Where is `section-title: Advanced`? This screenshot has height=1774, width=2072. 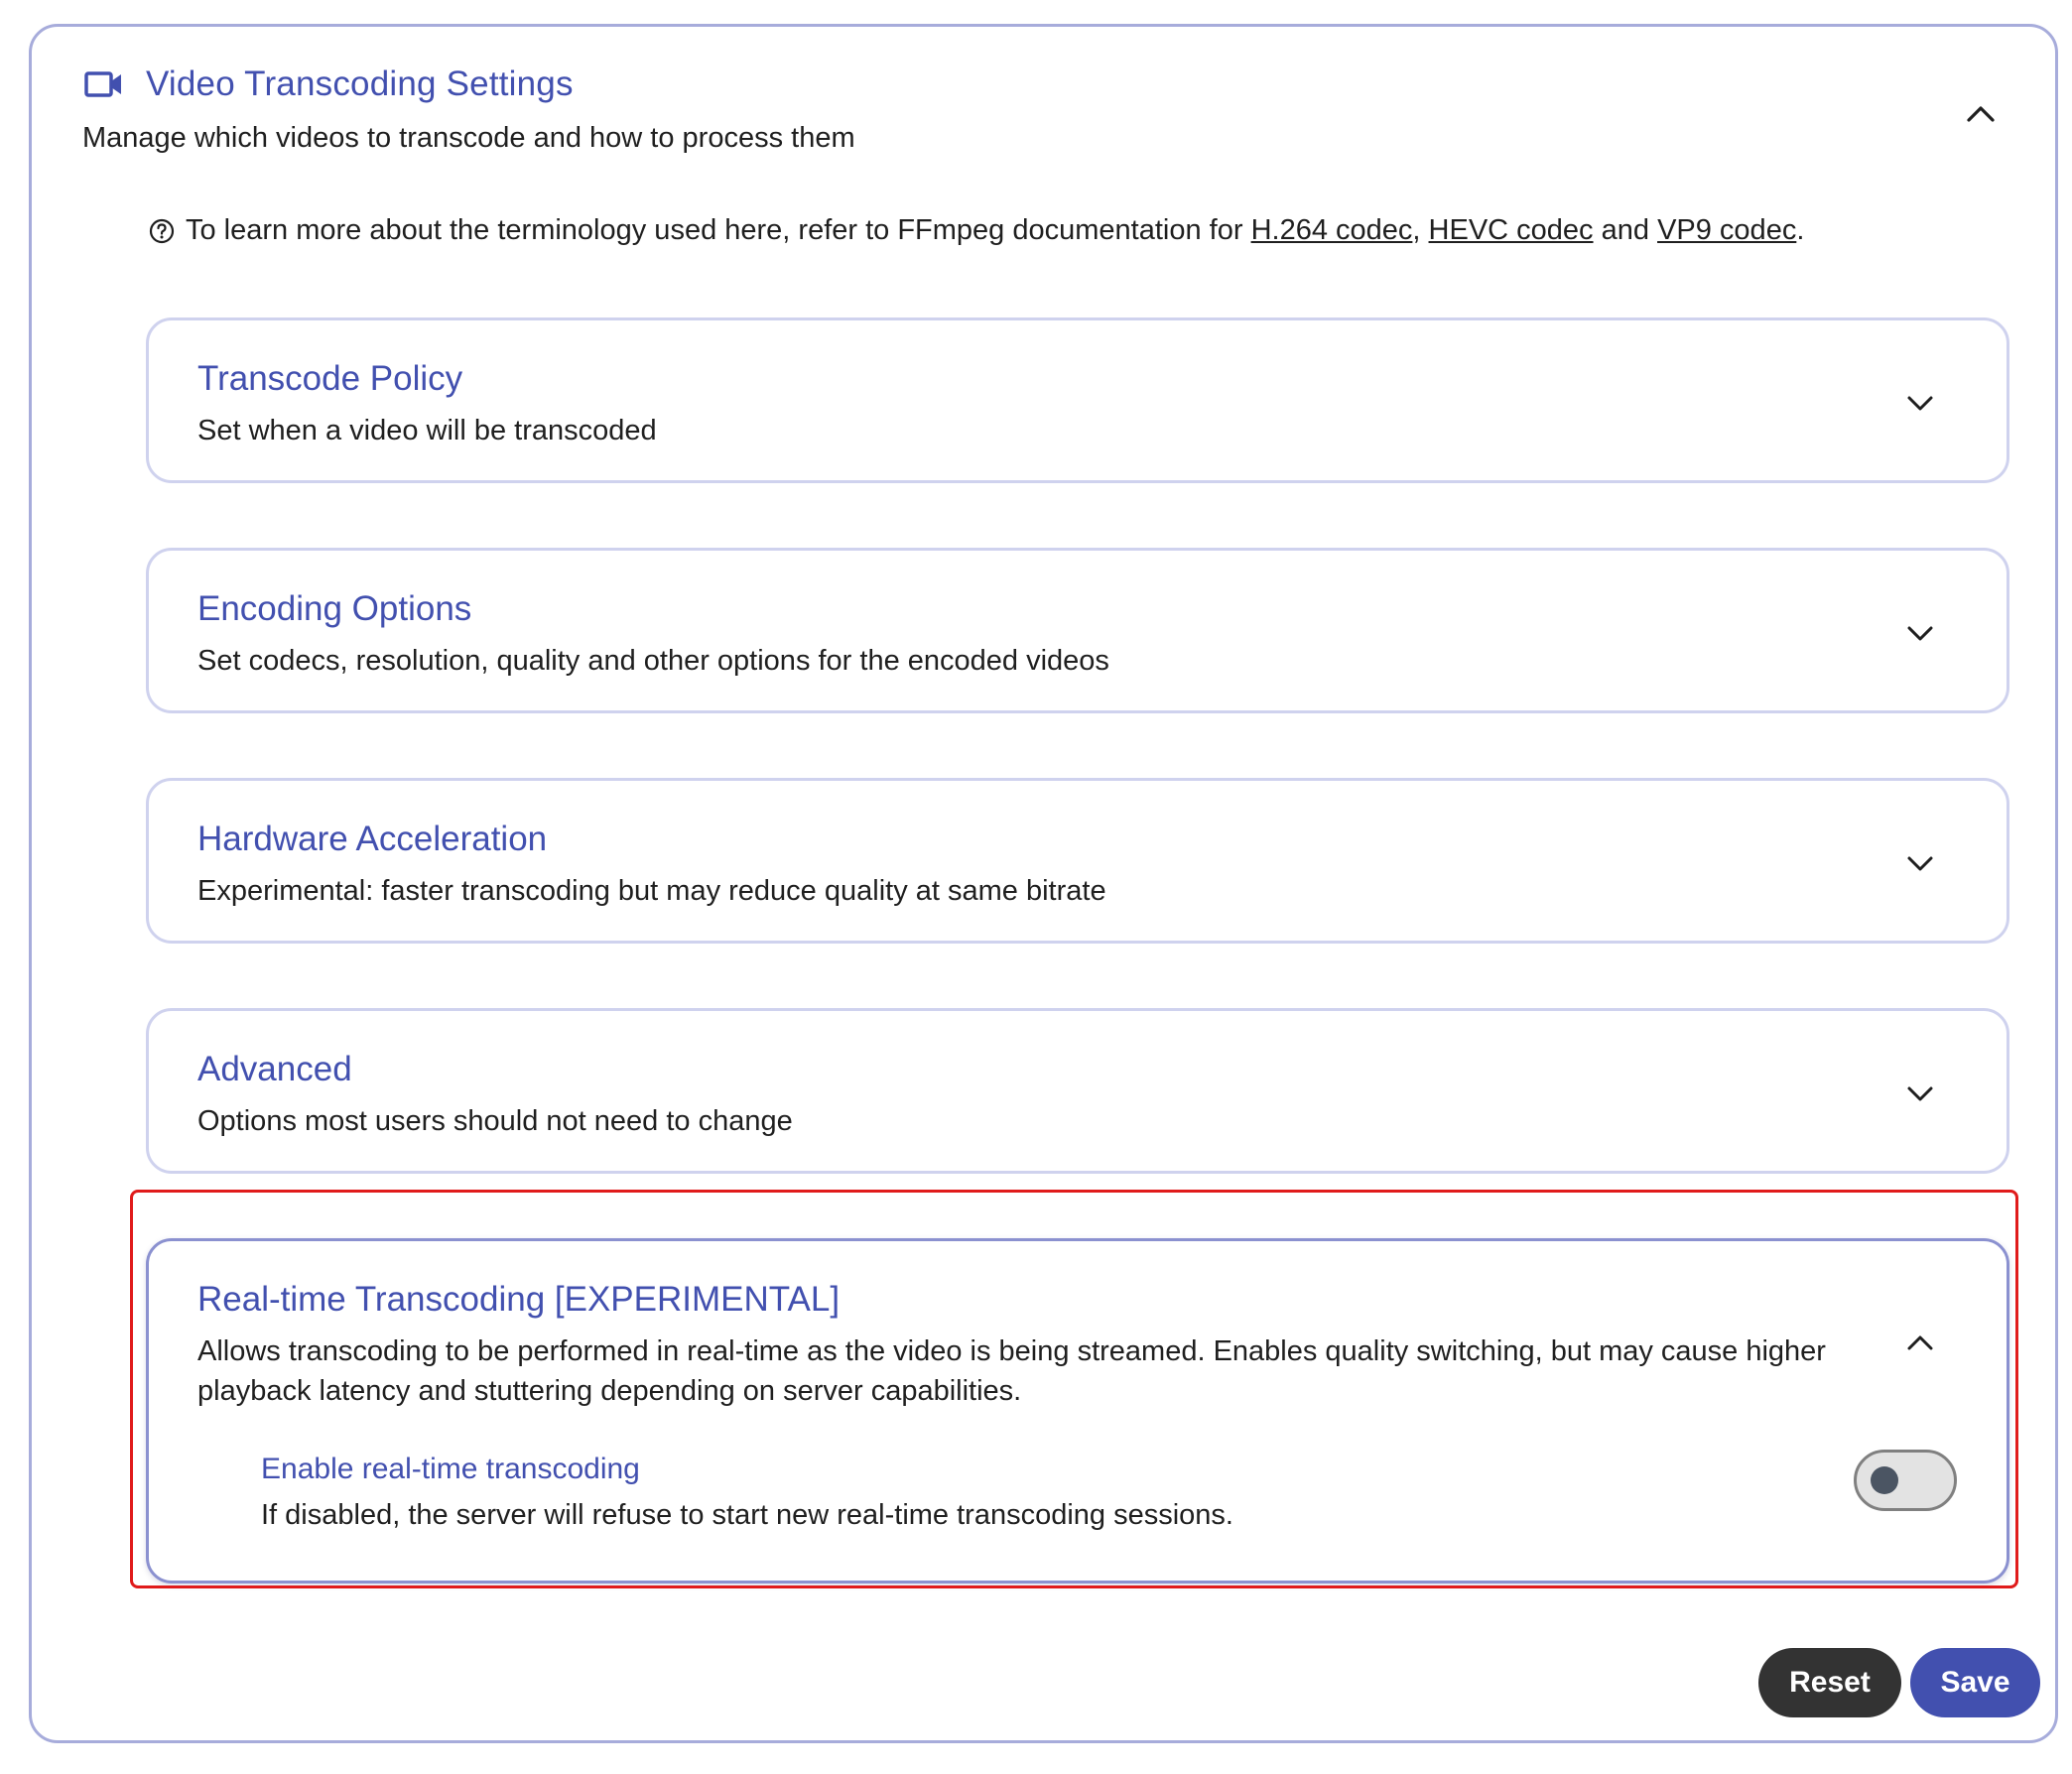
section-title: Advanced is located at coordinates (275, 1069).